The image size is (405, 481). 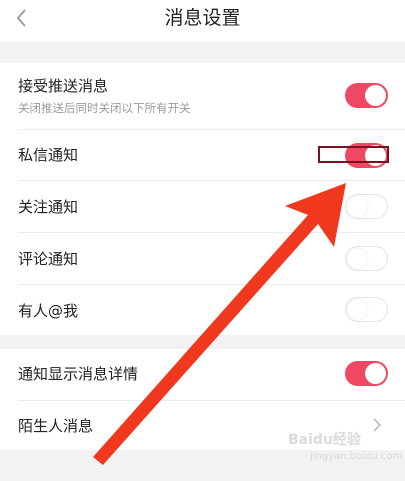 I want to click on comment-label: 评论通知, so click(x=48, y=259).